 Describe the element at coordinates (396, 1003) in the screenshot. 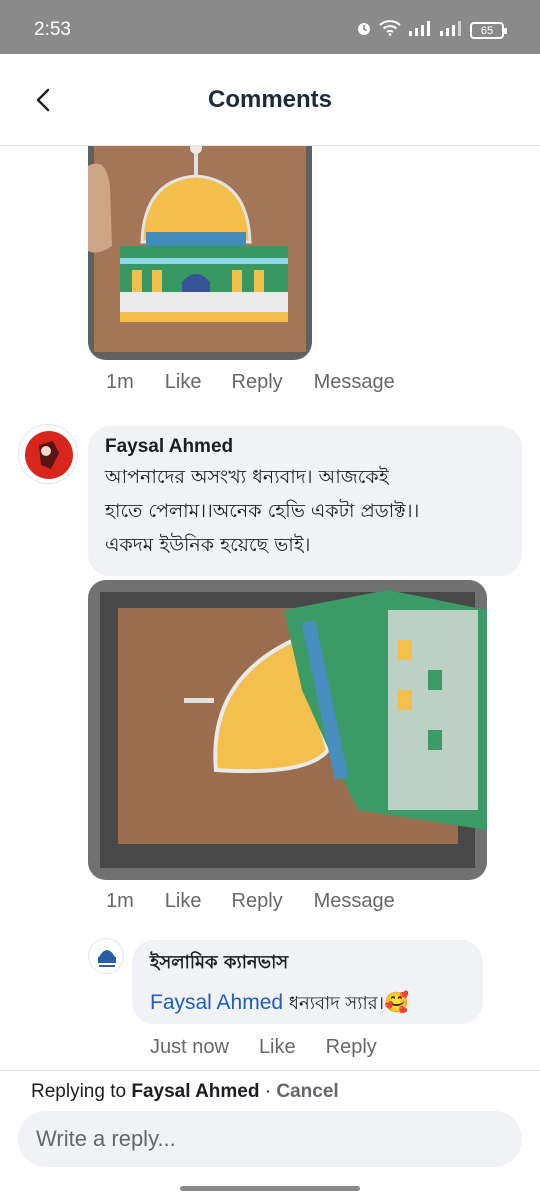

I see `smiling-face-hearts-icon: 🥰` at that location.